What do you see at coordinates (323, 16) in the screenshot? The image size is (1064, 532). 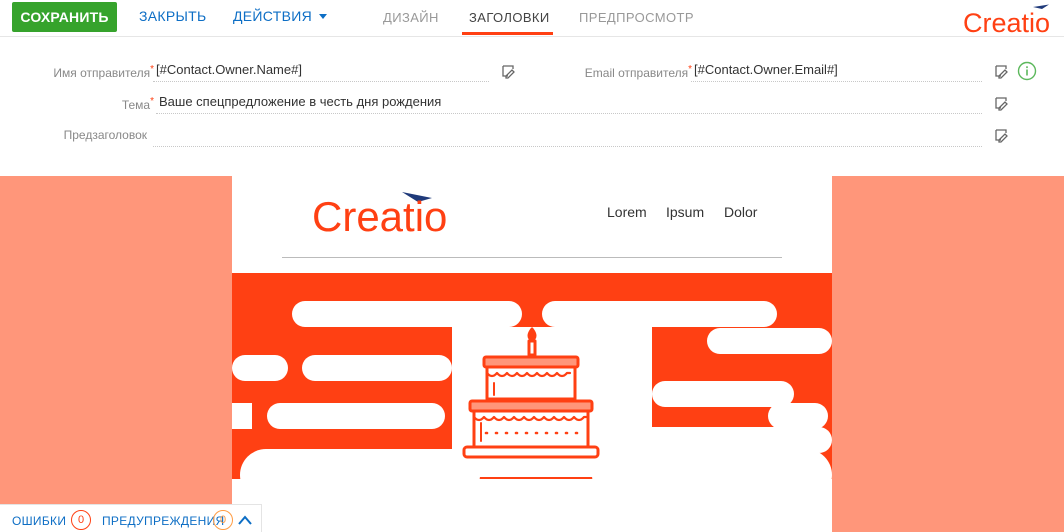 I see `caret-down-icon` at bounding box center [323, 16].